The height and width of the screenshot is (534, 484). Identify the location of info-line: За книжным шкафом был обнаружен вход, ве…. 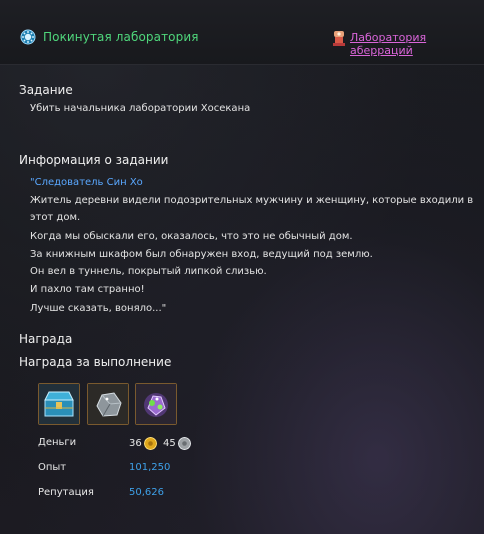
(201, 254).